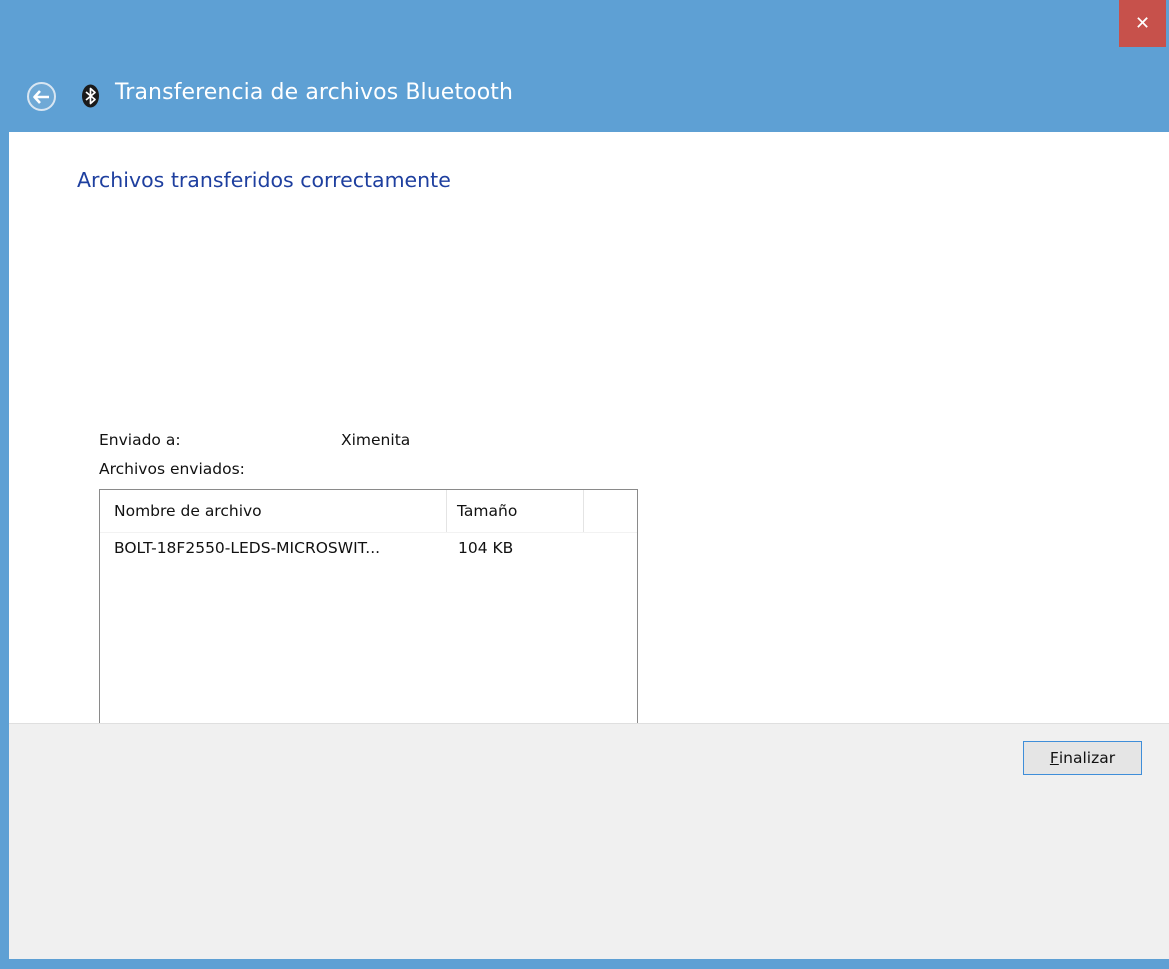  I want to click on back-arrow-icon, so click(41, 96).